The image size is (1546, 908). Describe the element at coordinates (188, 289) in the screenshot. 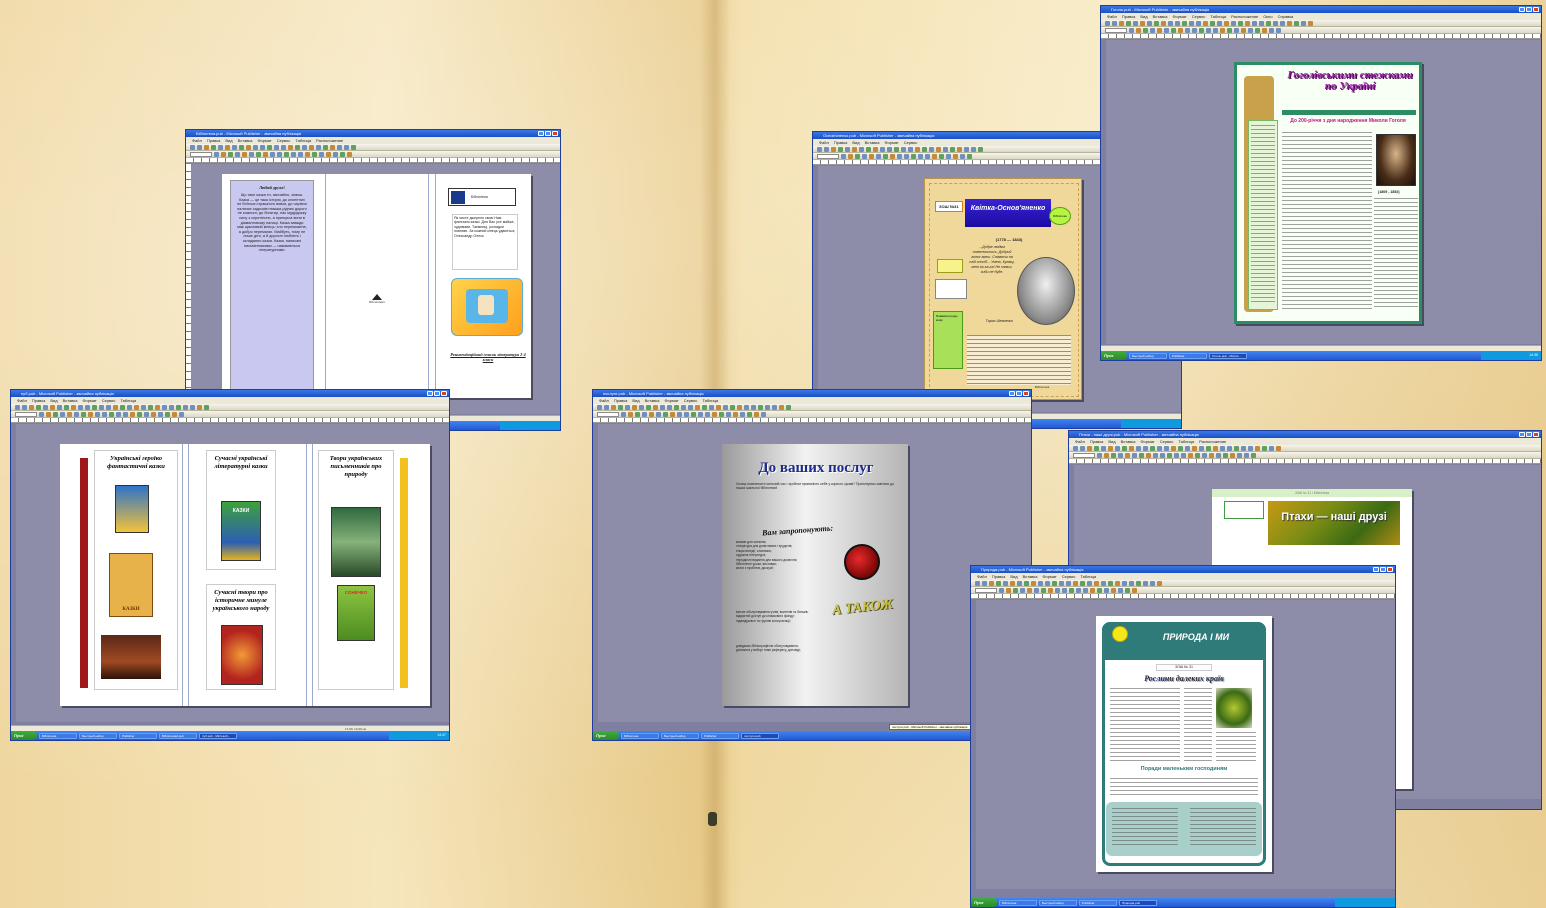

I see `vertical-ruler` at that location.